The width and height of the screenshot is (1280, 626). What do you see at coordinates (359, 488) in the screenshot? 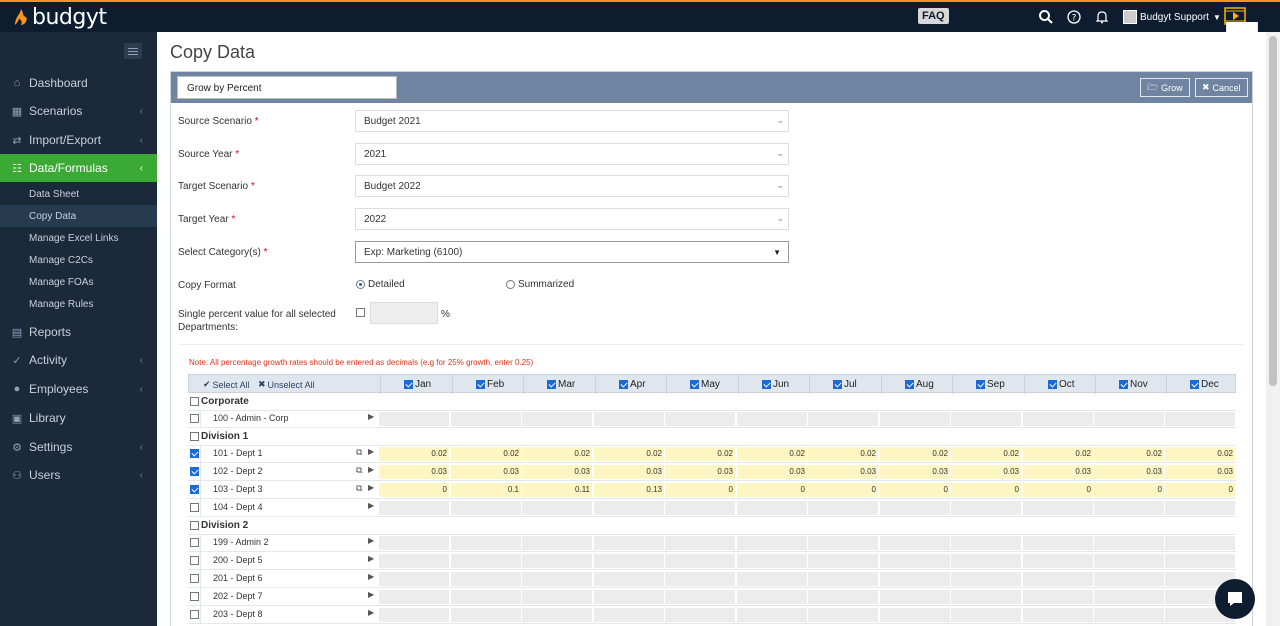
I see `copy-row-icon: ⧉` at bounding box center [359, 488].